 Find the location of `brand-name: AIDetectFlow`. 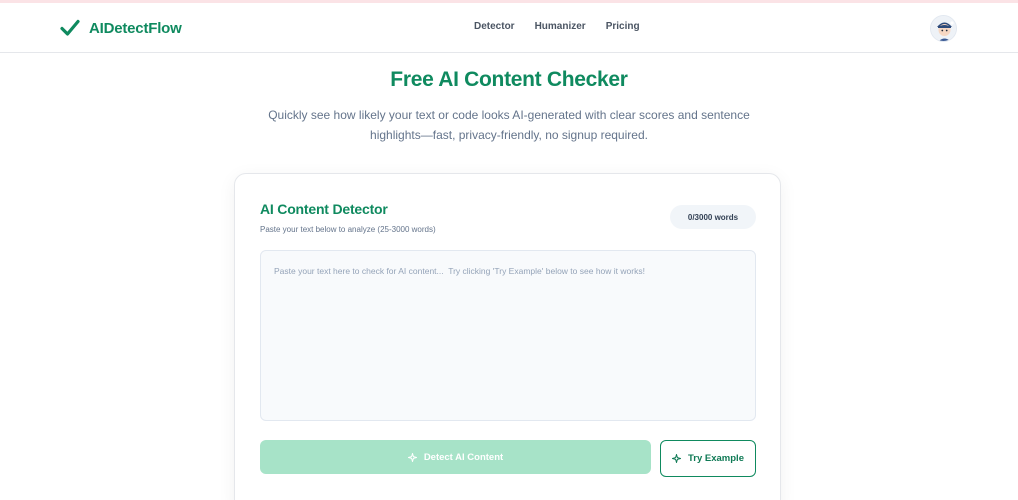

brand-name: AIDetectFlow is located at coordinates (135, 28).